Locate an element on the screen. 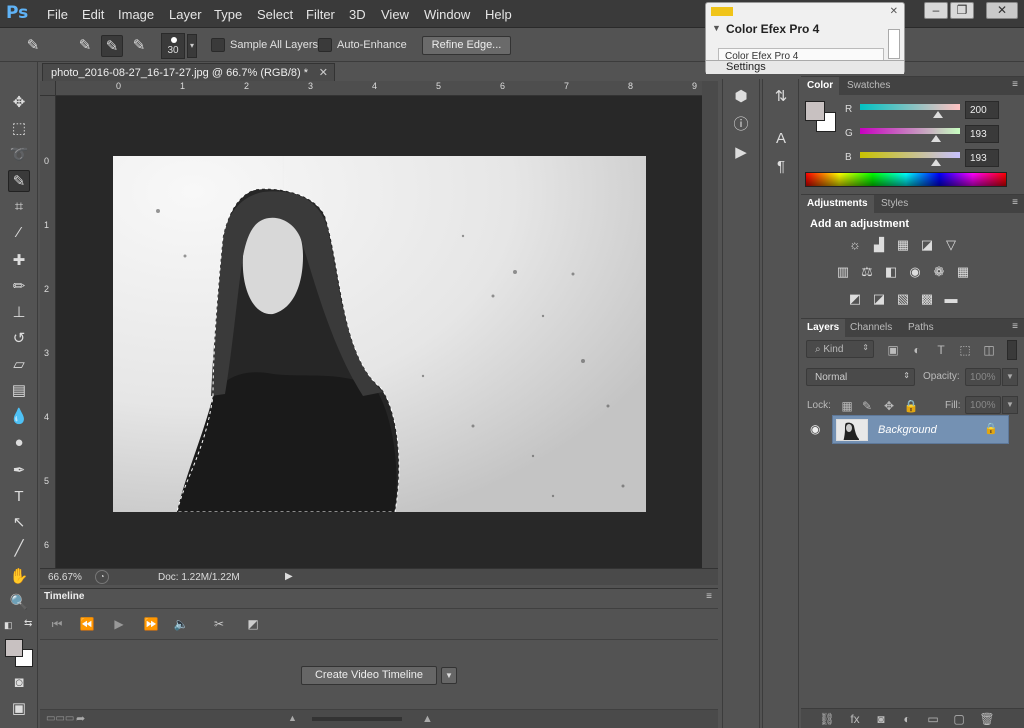 This screenshot has width=1024, height=728. first-frame-icon: ⏮ is located at coordinates (57, 625).